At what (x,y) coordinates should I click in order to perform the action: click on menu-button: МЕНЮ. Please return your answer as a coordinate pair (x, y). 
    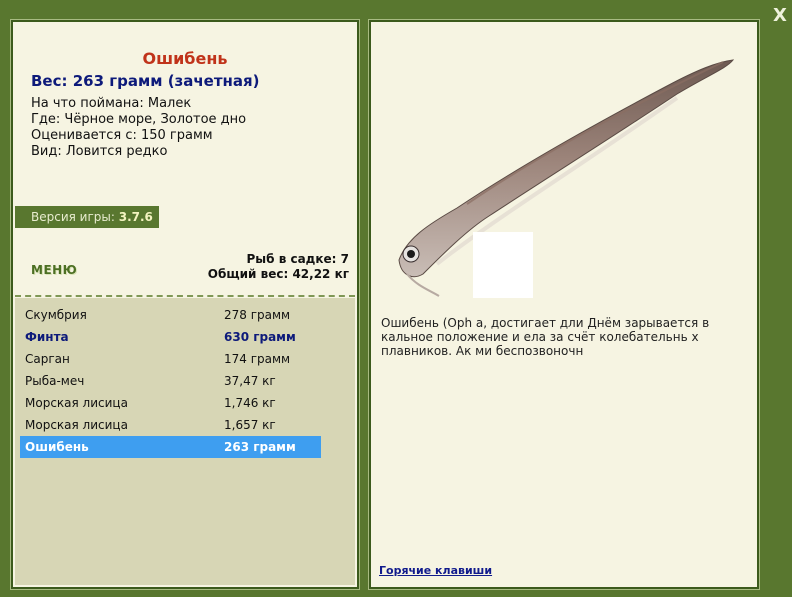
    Looking at the image, I should click on (54, 270).